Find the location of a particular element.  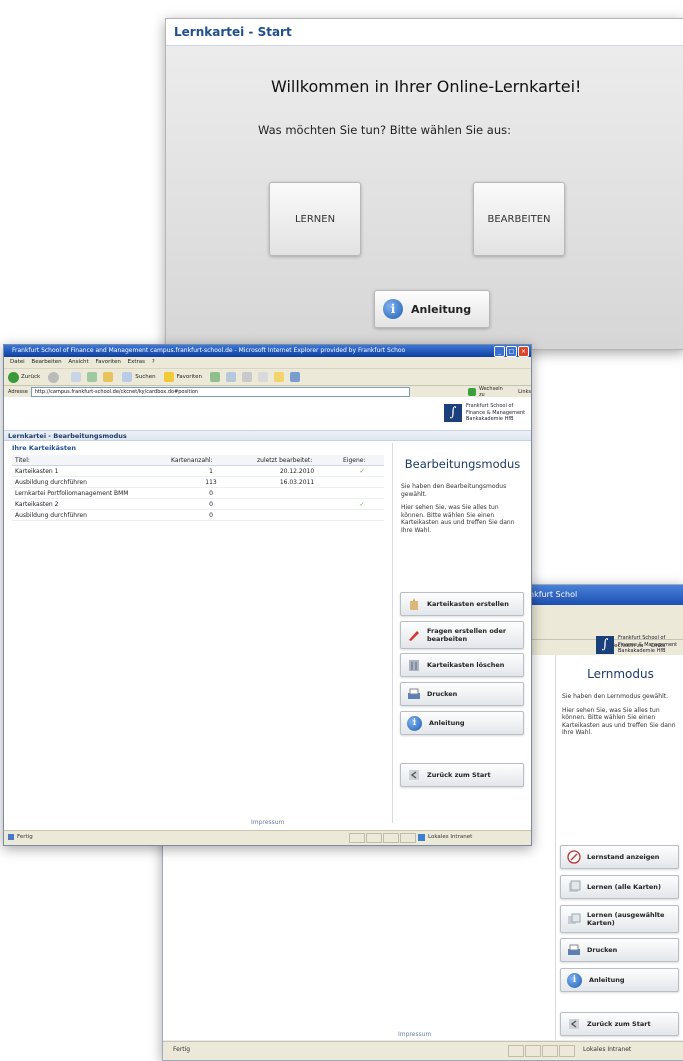

back-label: Zurück is located at coordinates (30, 377).